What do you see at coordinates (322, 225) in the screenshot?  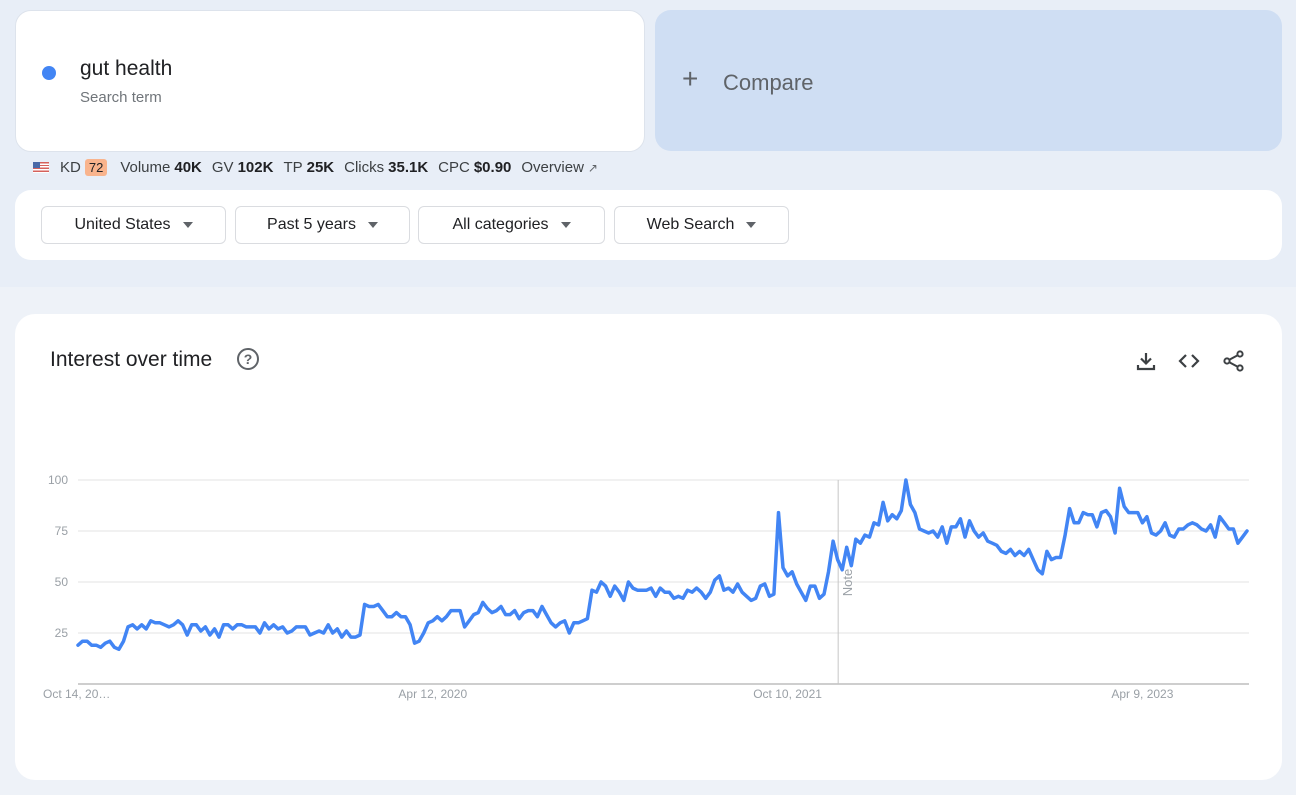 I see `time-range-dropdown: Past 5 years` at bounding box center [322, 225].